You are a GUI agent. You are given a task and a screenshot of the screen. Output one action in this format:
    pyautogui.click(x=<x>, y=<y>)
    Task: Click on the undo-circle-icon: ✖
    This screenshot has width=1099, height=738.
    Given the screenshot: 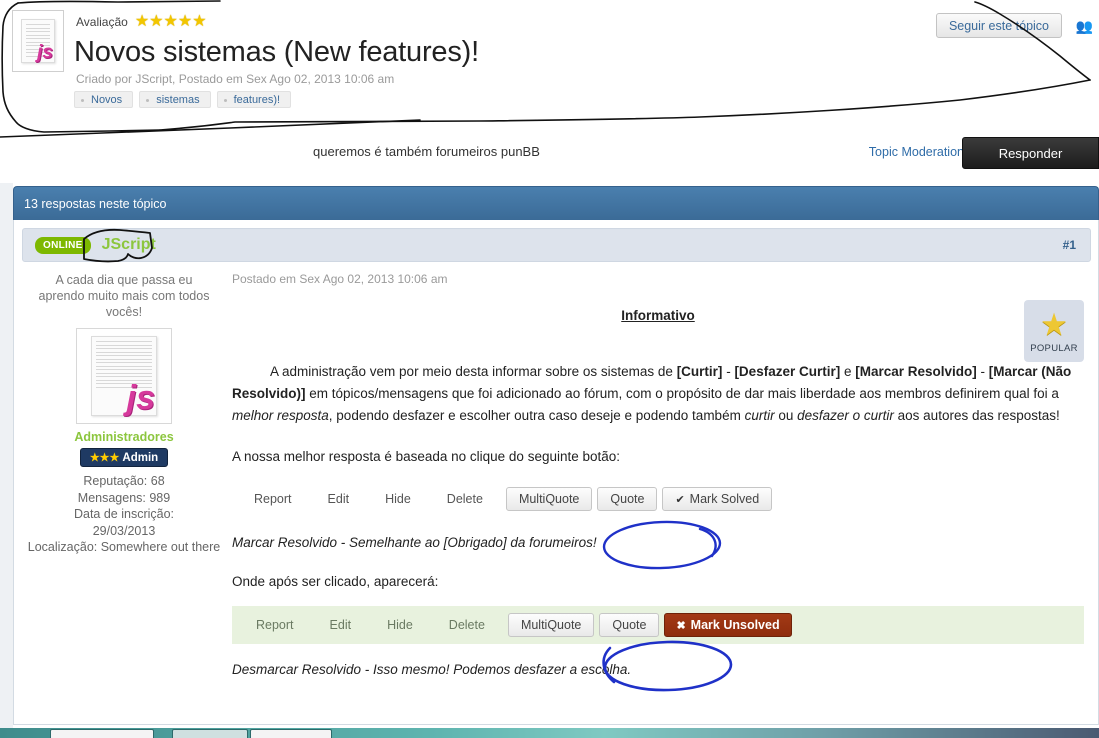 What is the action you would take?
    pyautogui.click(x=681, y=625)
    